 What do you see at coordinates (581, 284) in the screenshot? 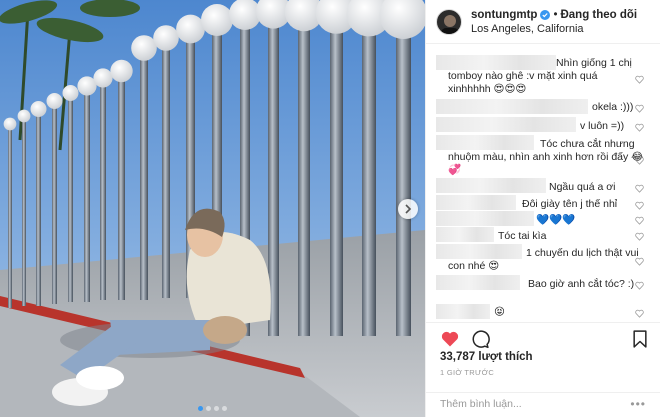
I see `comment-text: Bao giờ anh cắt tóc? :)` at bounding box center [581, 284].